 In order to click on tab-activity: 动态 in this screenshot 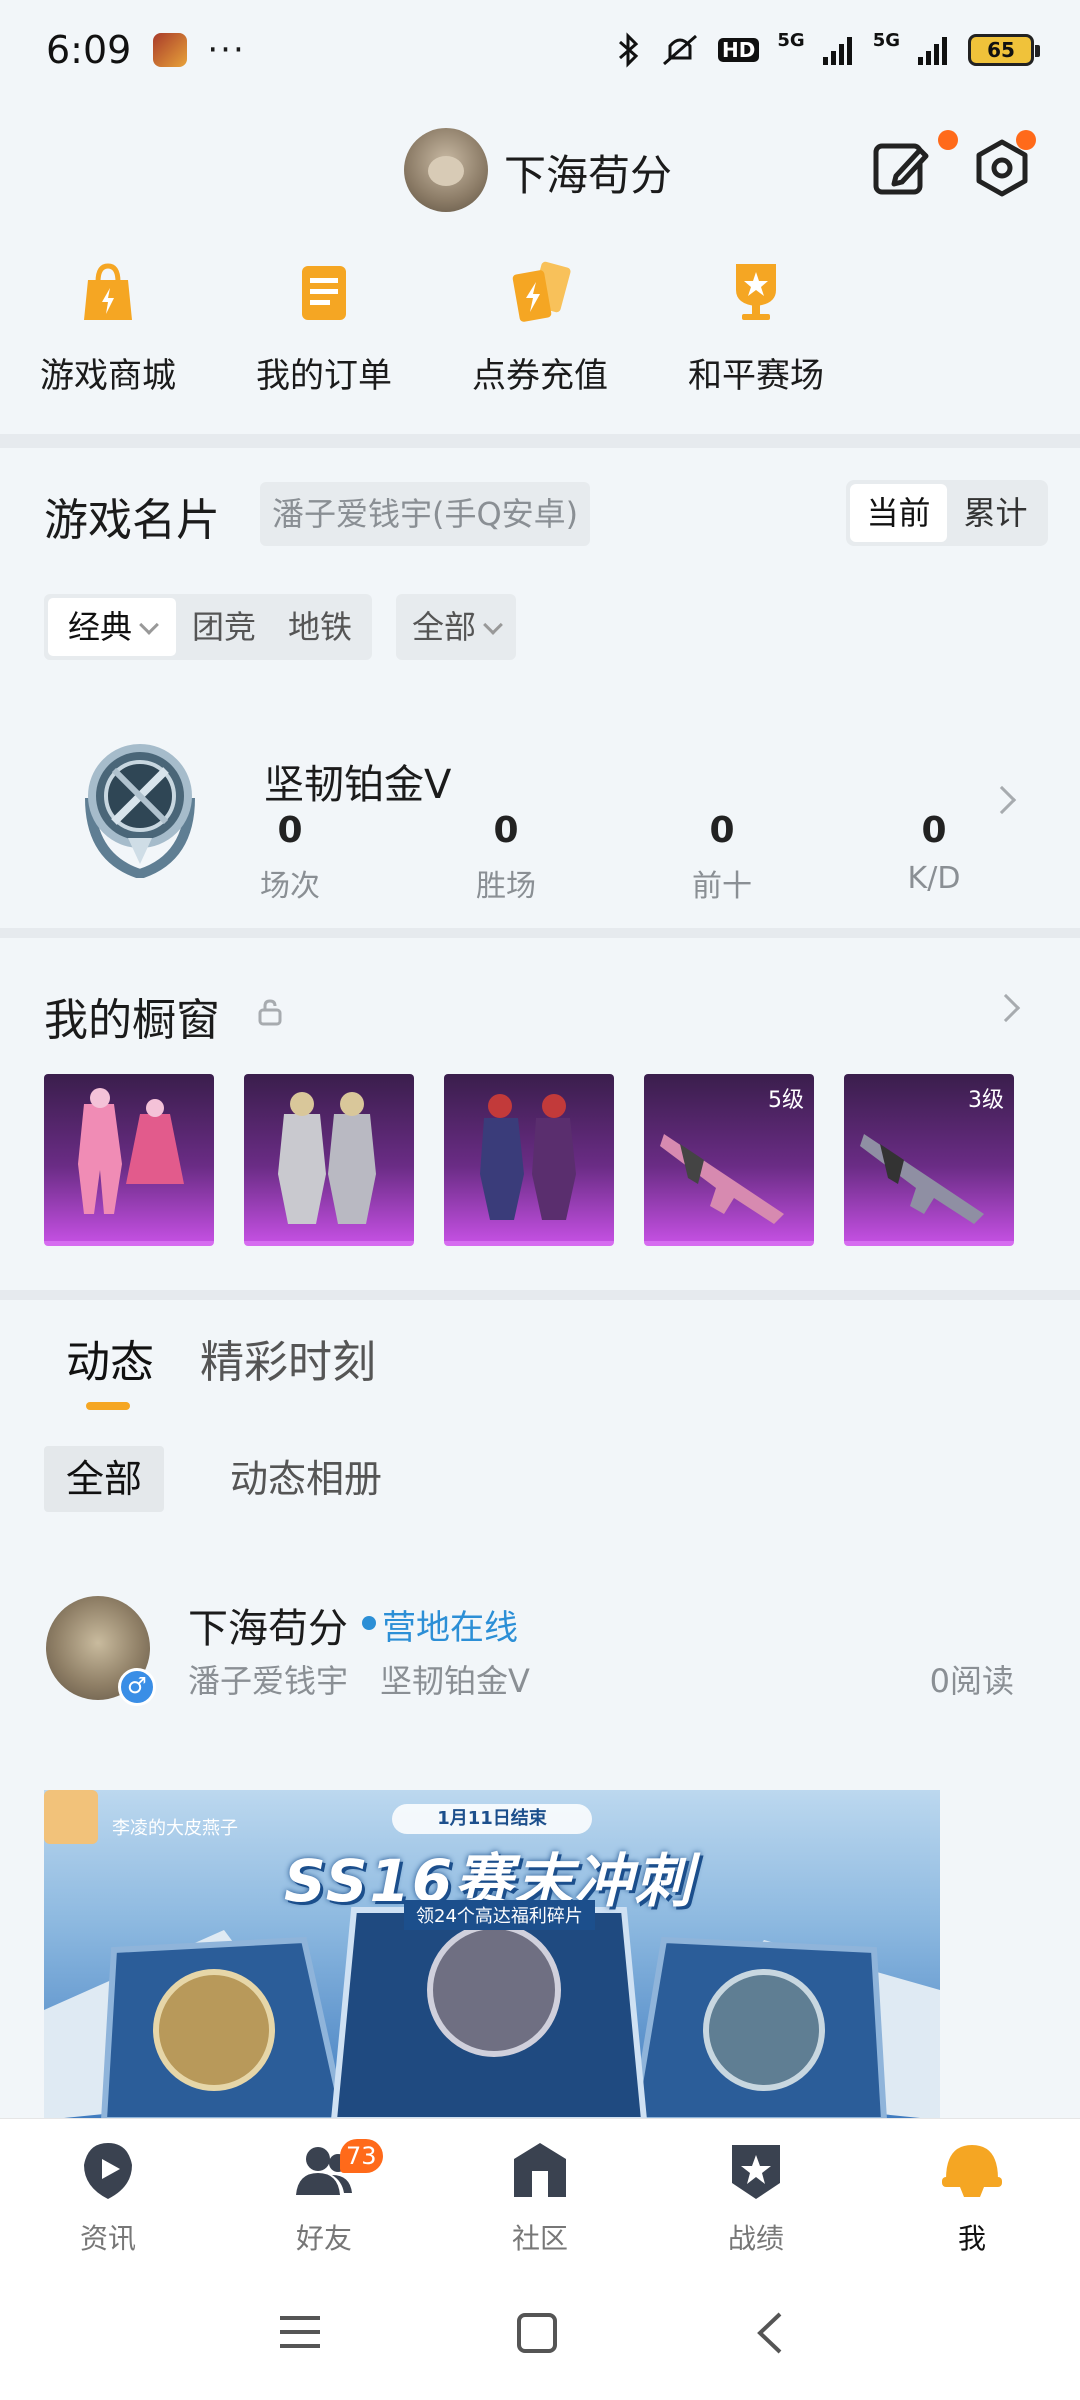, I will do `click(110, 1368)`.